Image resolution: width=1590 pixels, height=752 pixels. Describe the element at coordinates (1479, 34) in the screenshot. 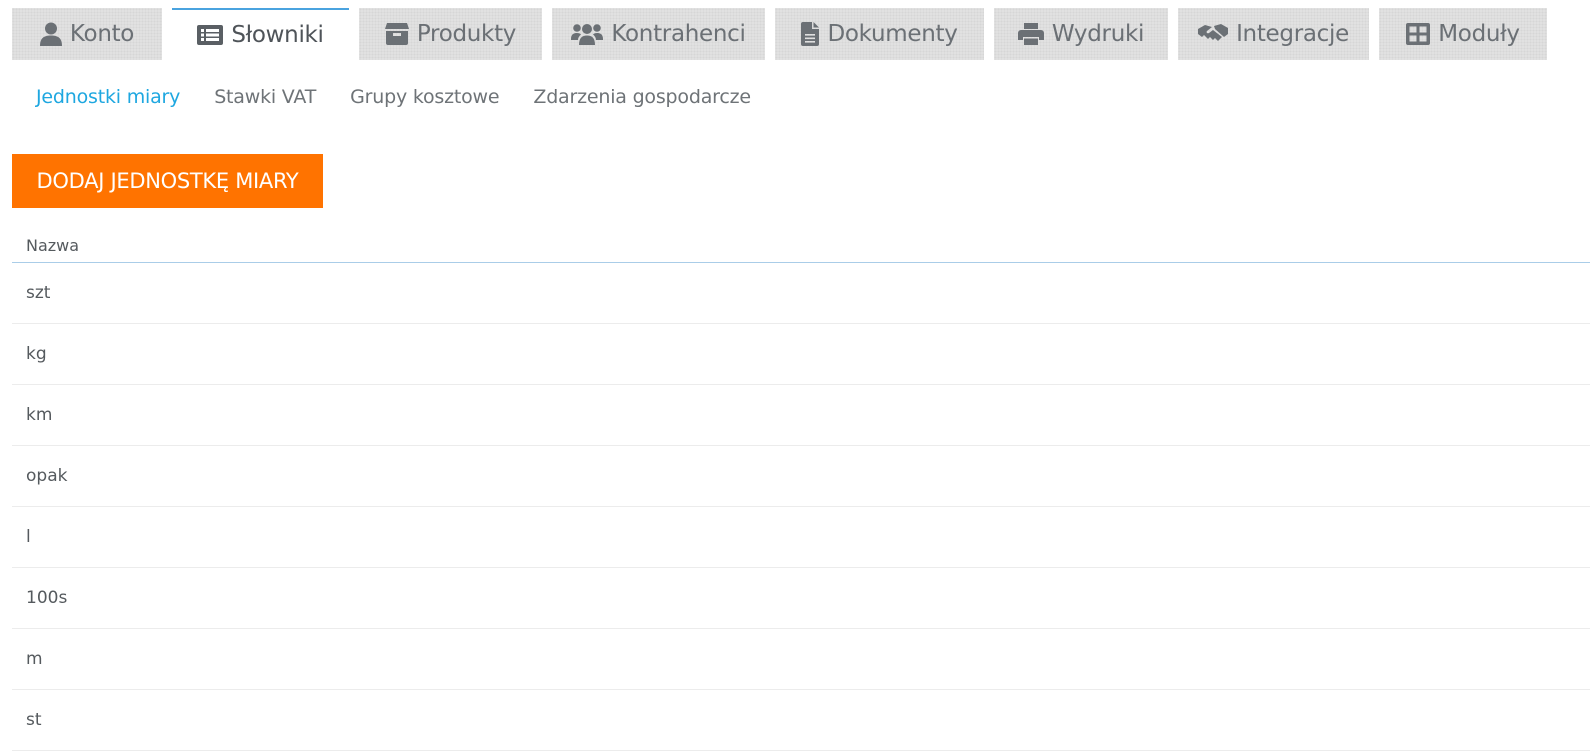

I see `tab-label: Moduły` at that location.